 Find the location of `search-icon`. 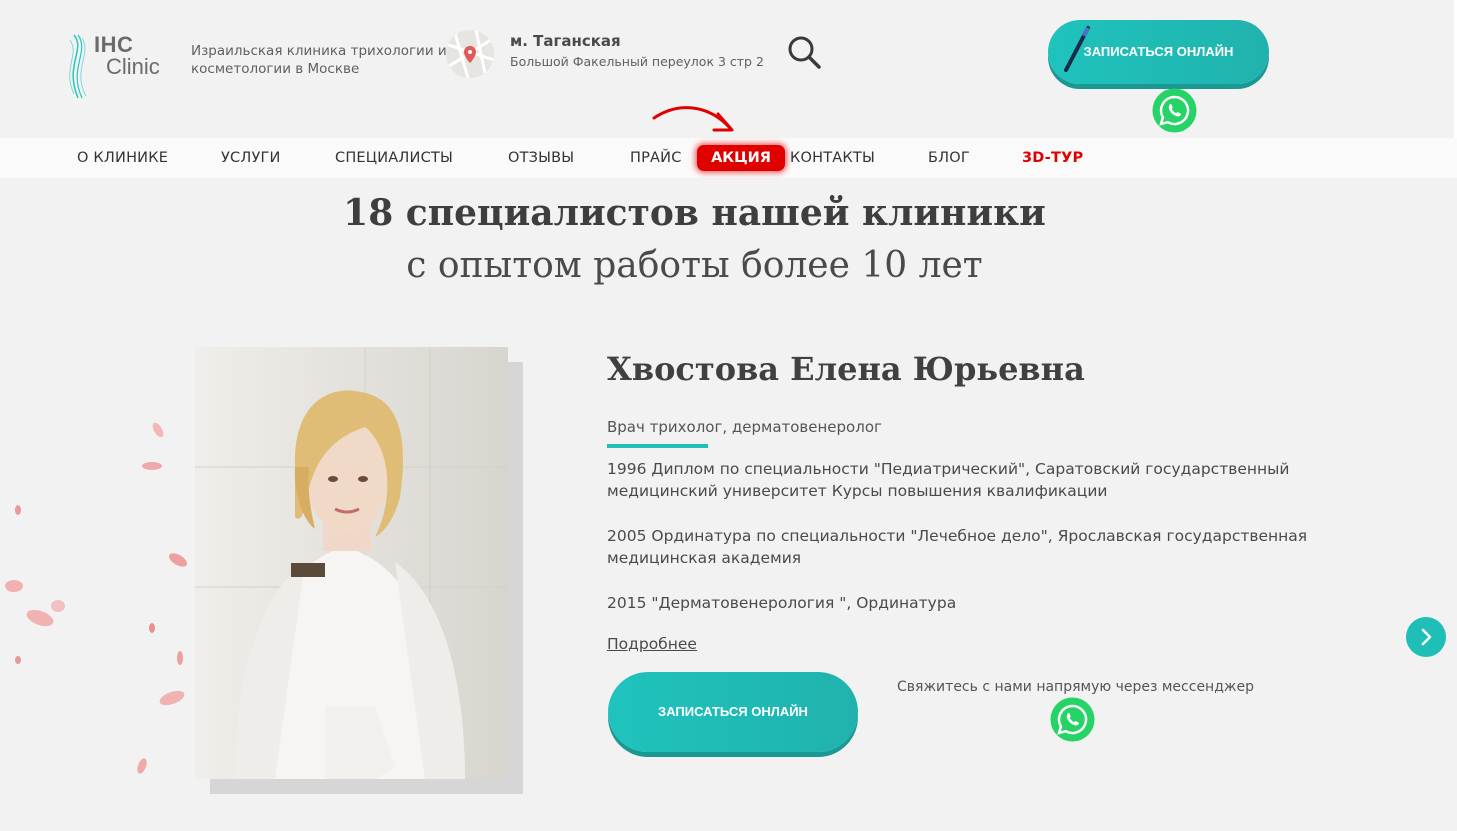

search-icon is located at coordinates (804, 52).